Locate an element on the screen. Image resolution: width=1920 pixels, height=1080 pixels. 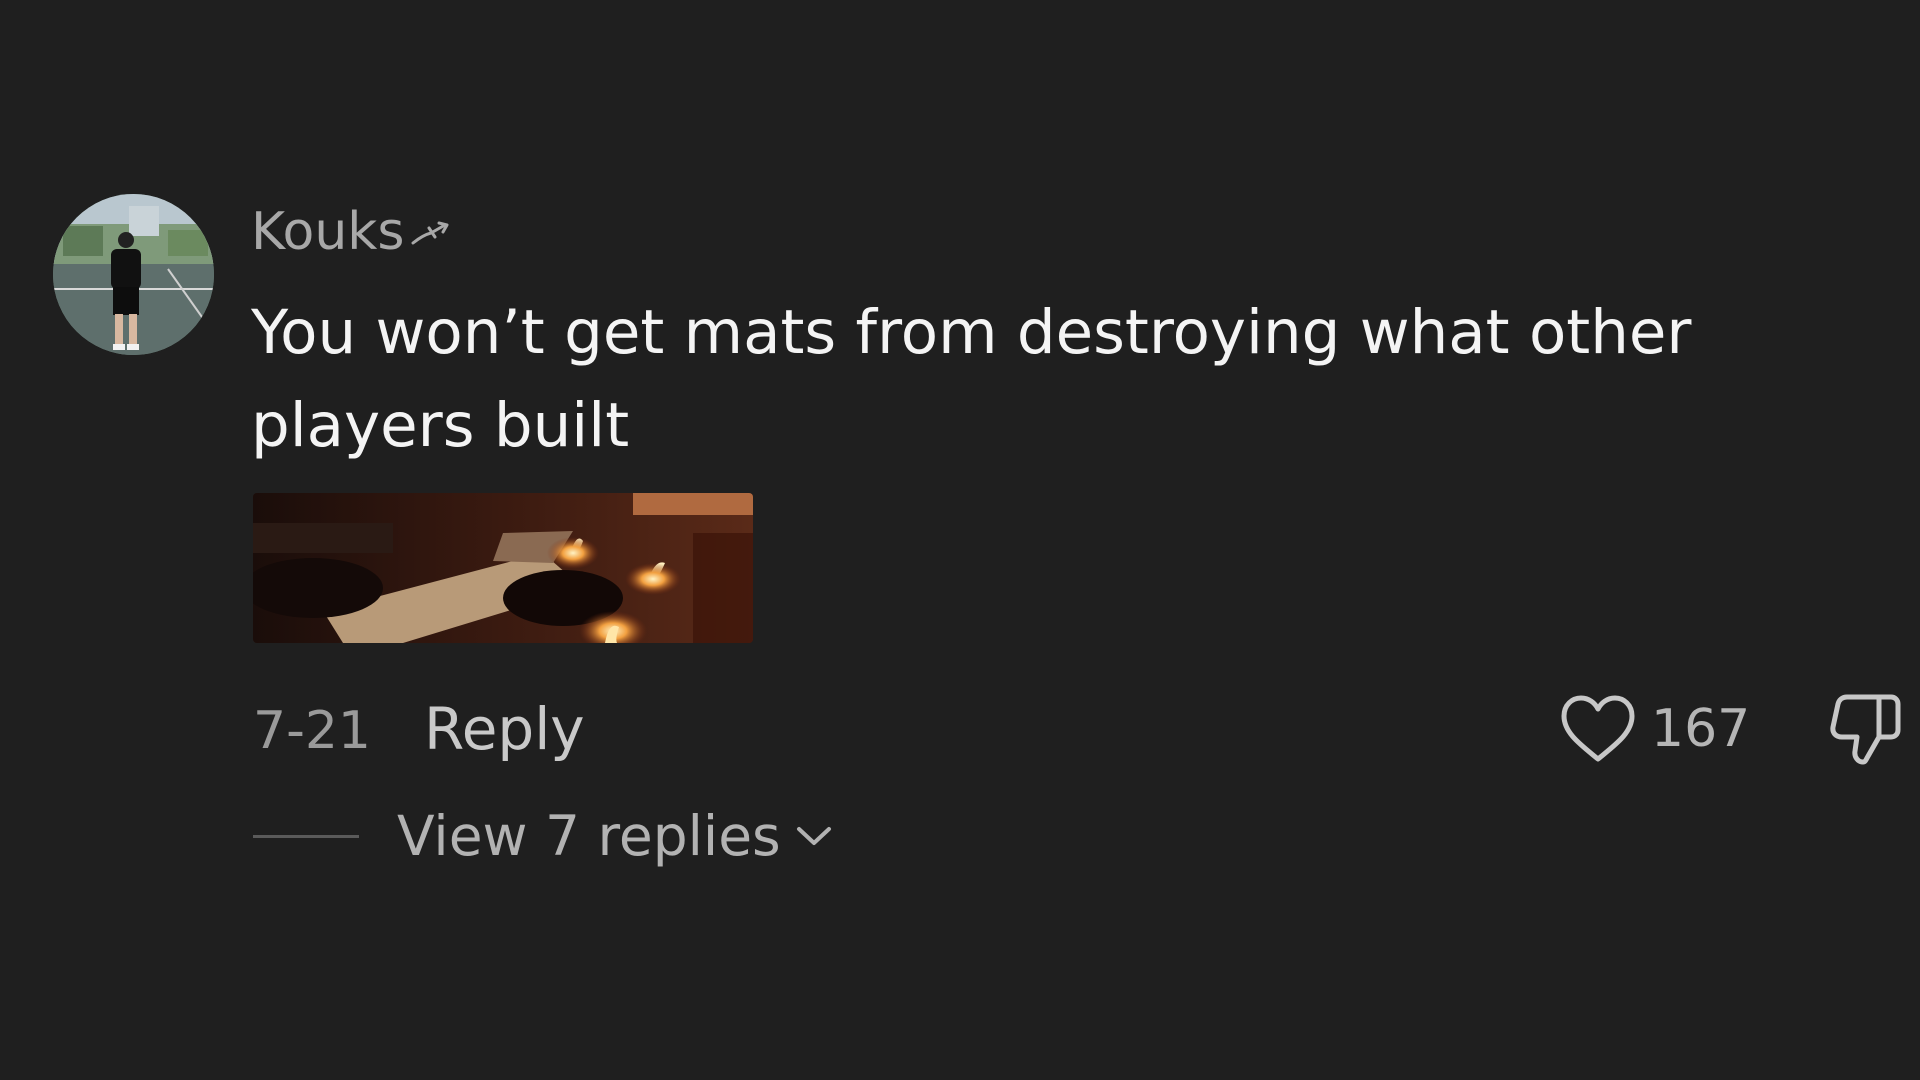
comment-actions: 7-21 Reply 167 is located at coordinates (1076, 729).